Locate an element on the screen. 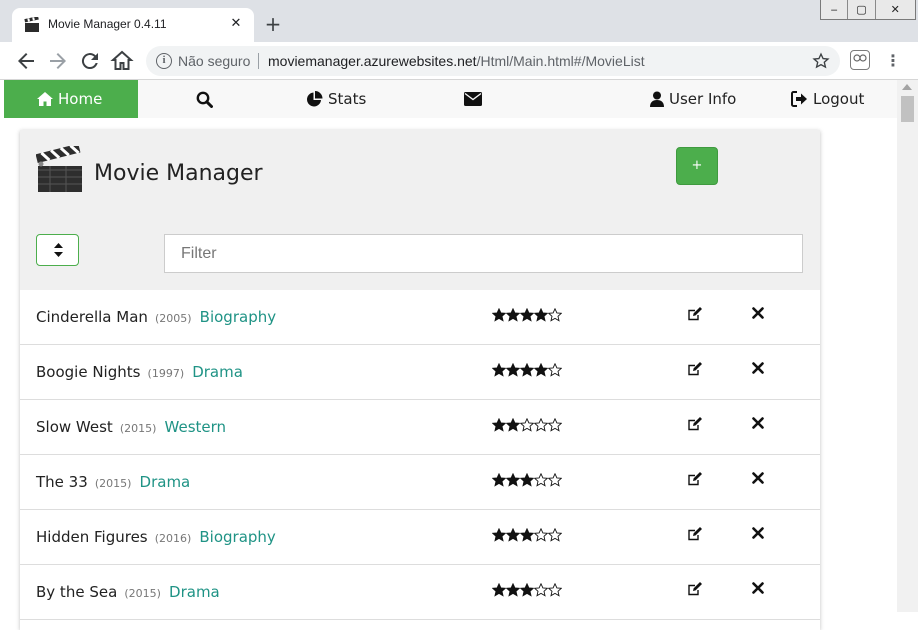  nav-search is located at coordinates (204, 99).